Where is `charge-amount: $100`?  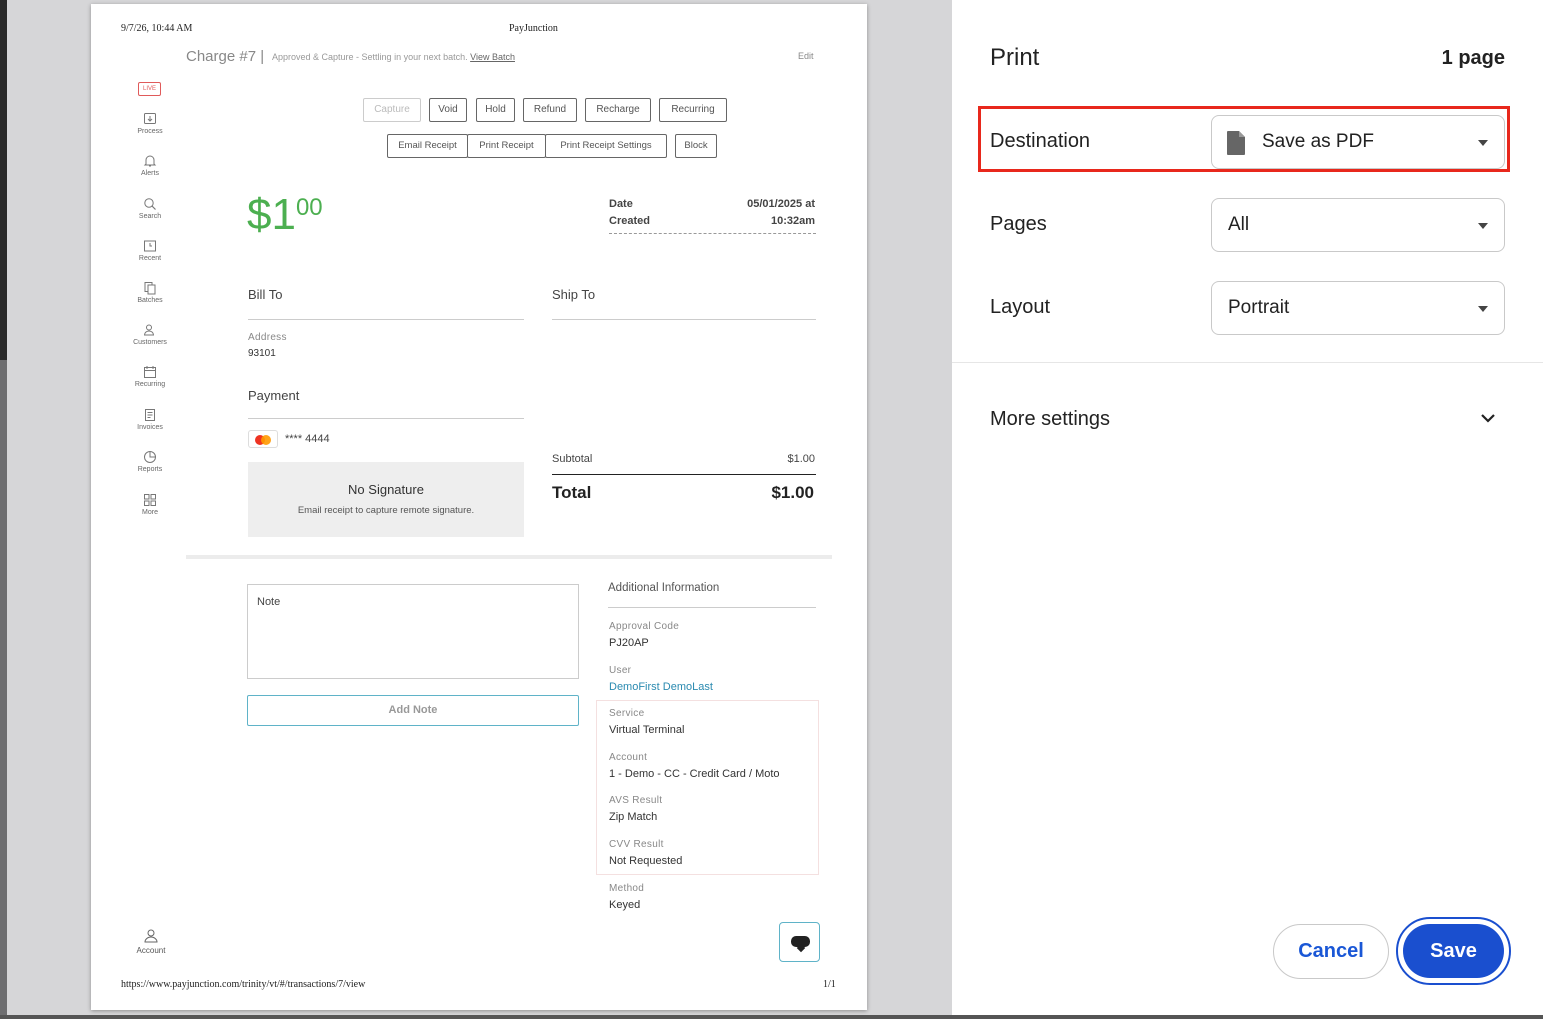 charge-amount: $100 is located at coordinates (285, 215).